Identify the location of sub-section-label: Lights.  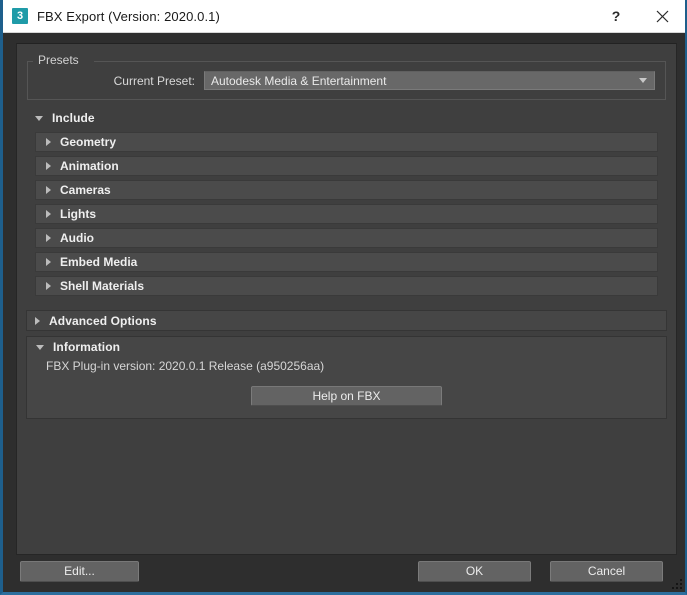
(78, 214).